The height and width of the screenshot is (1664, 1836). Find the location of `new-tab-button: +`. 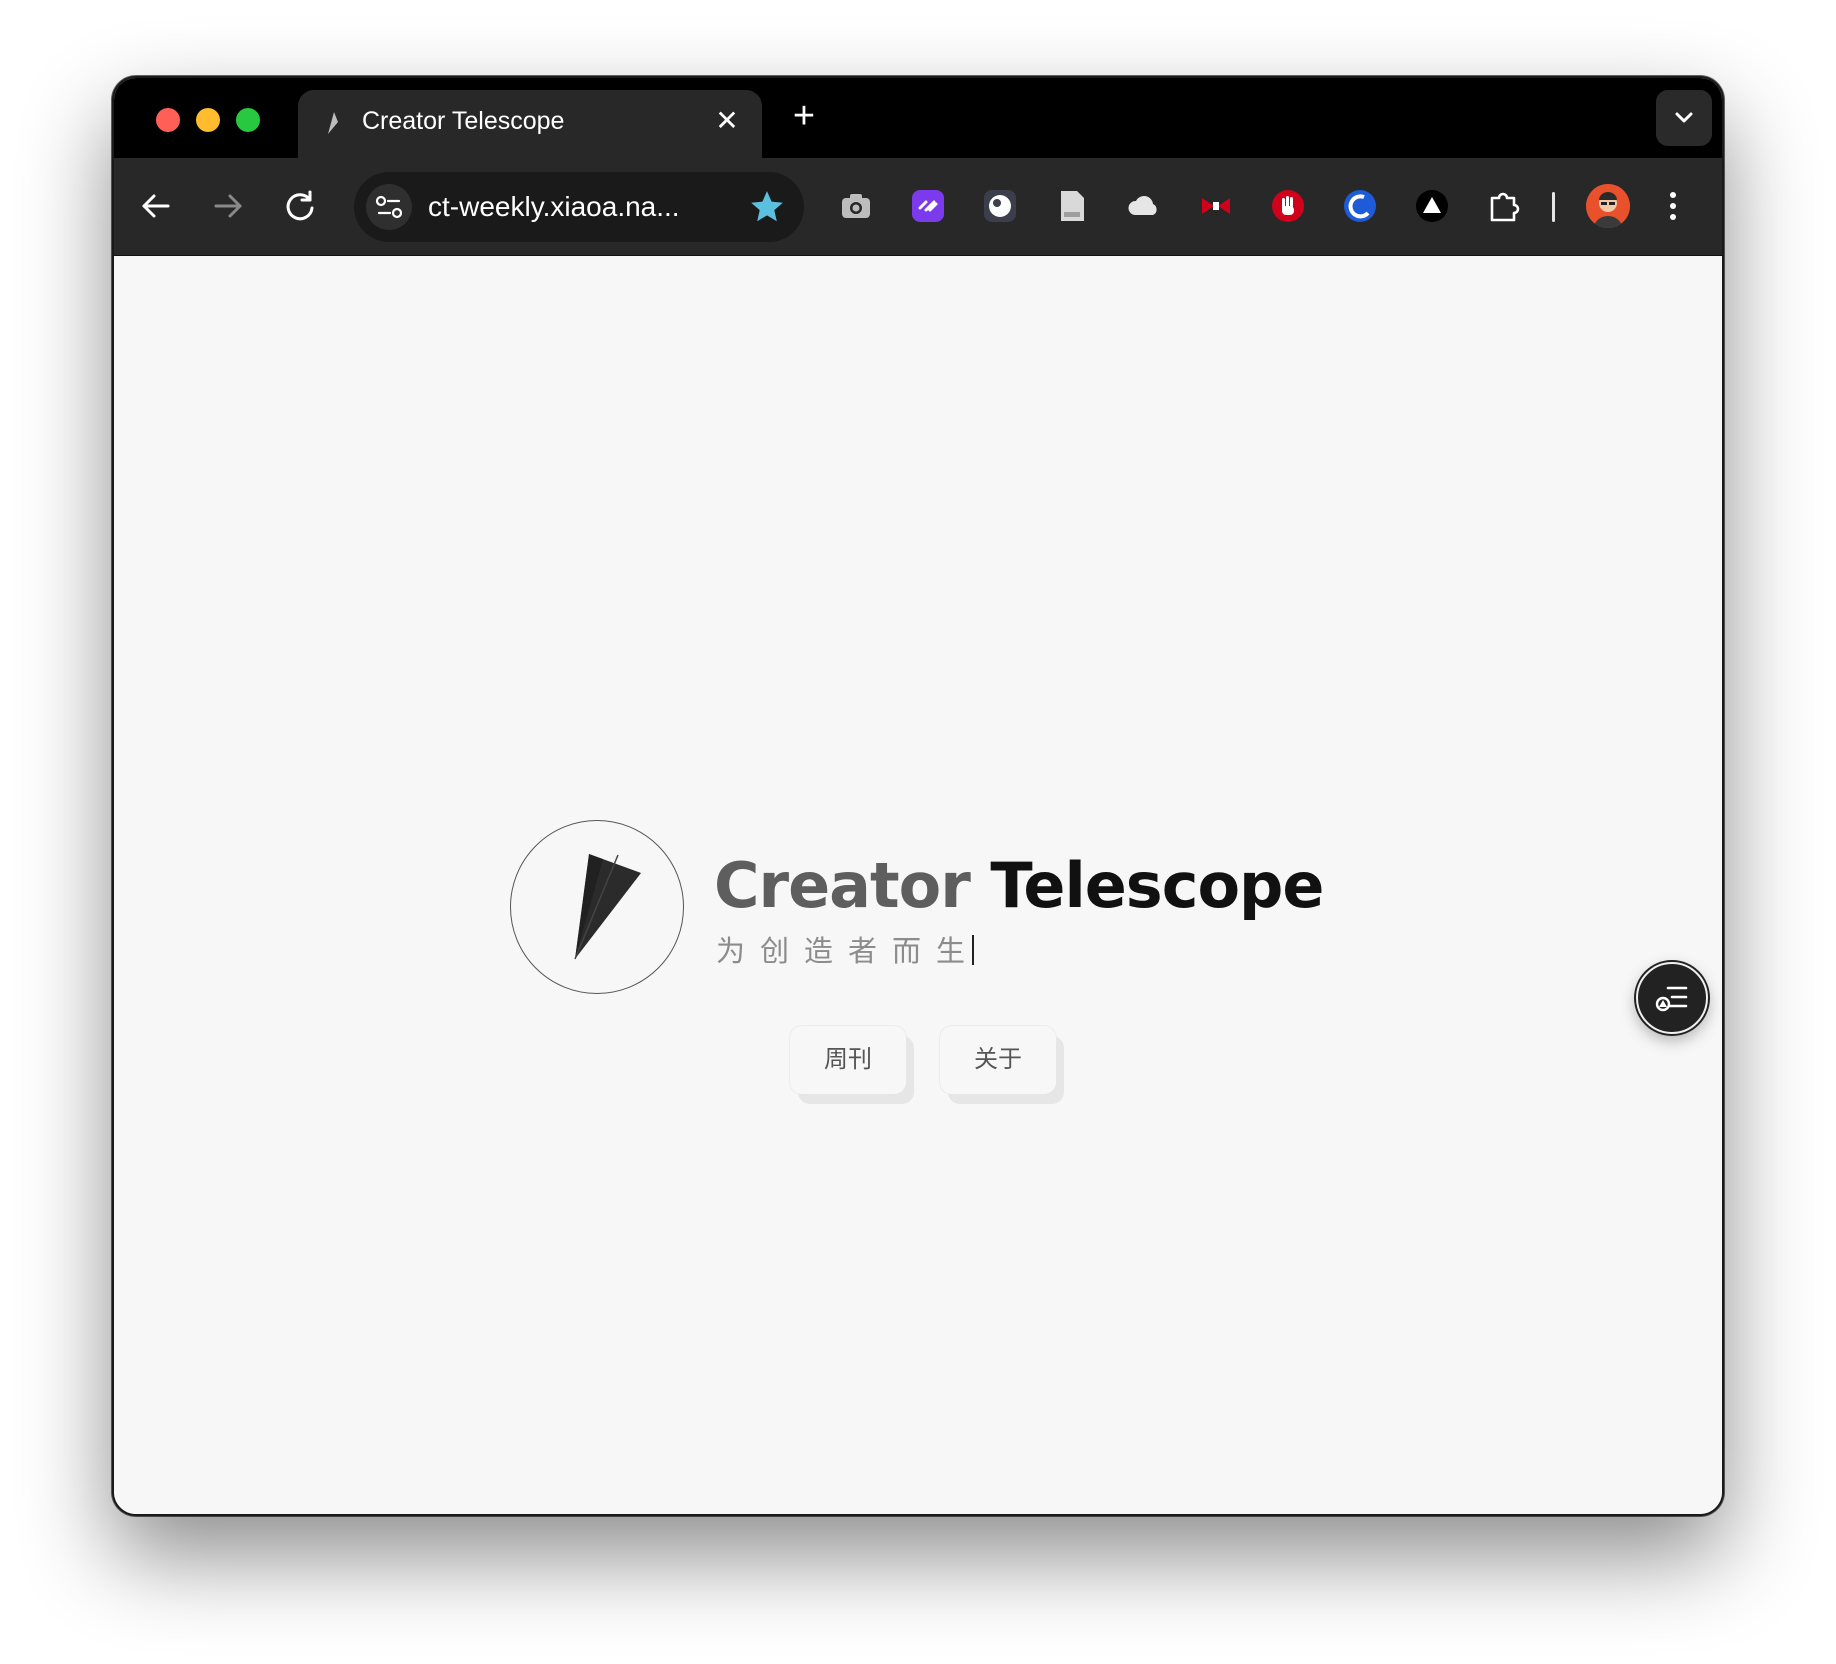

new-tab-button: + is located at coordinates (804, 116).